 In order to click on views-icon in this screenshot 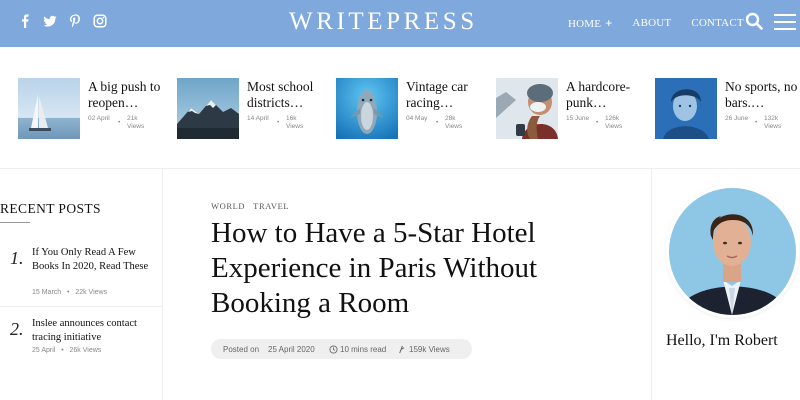, I will do `click(401, 349)`.